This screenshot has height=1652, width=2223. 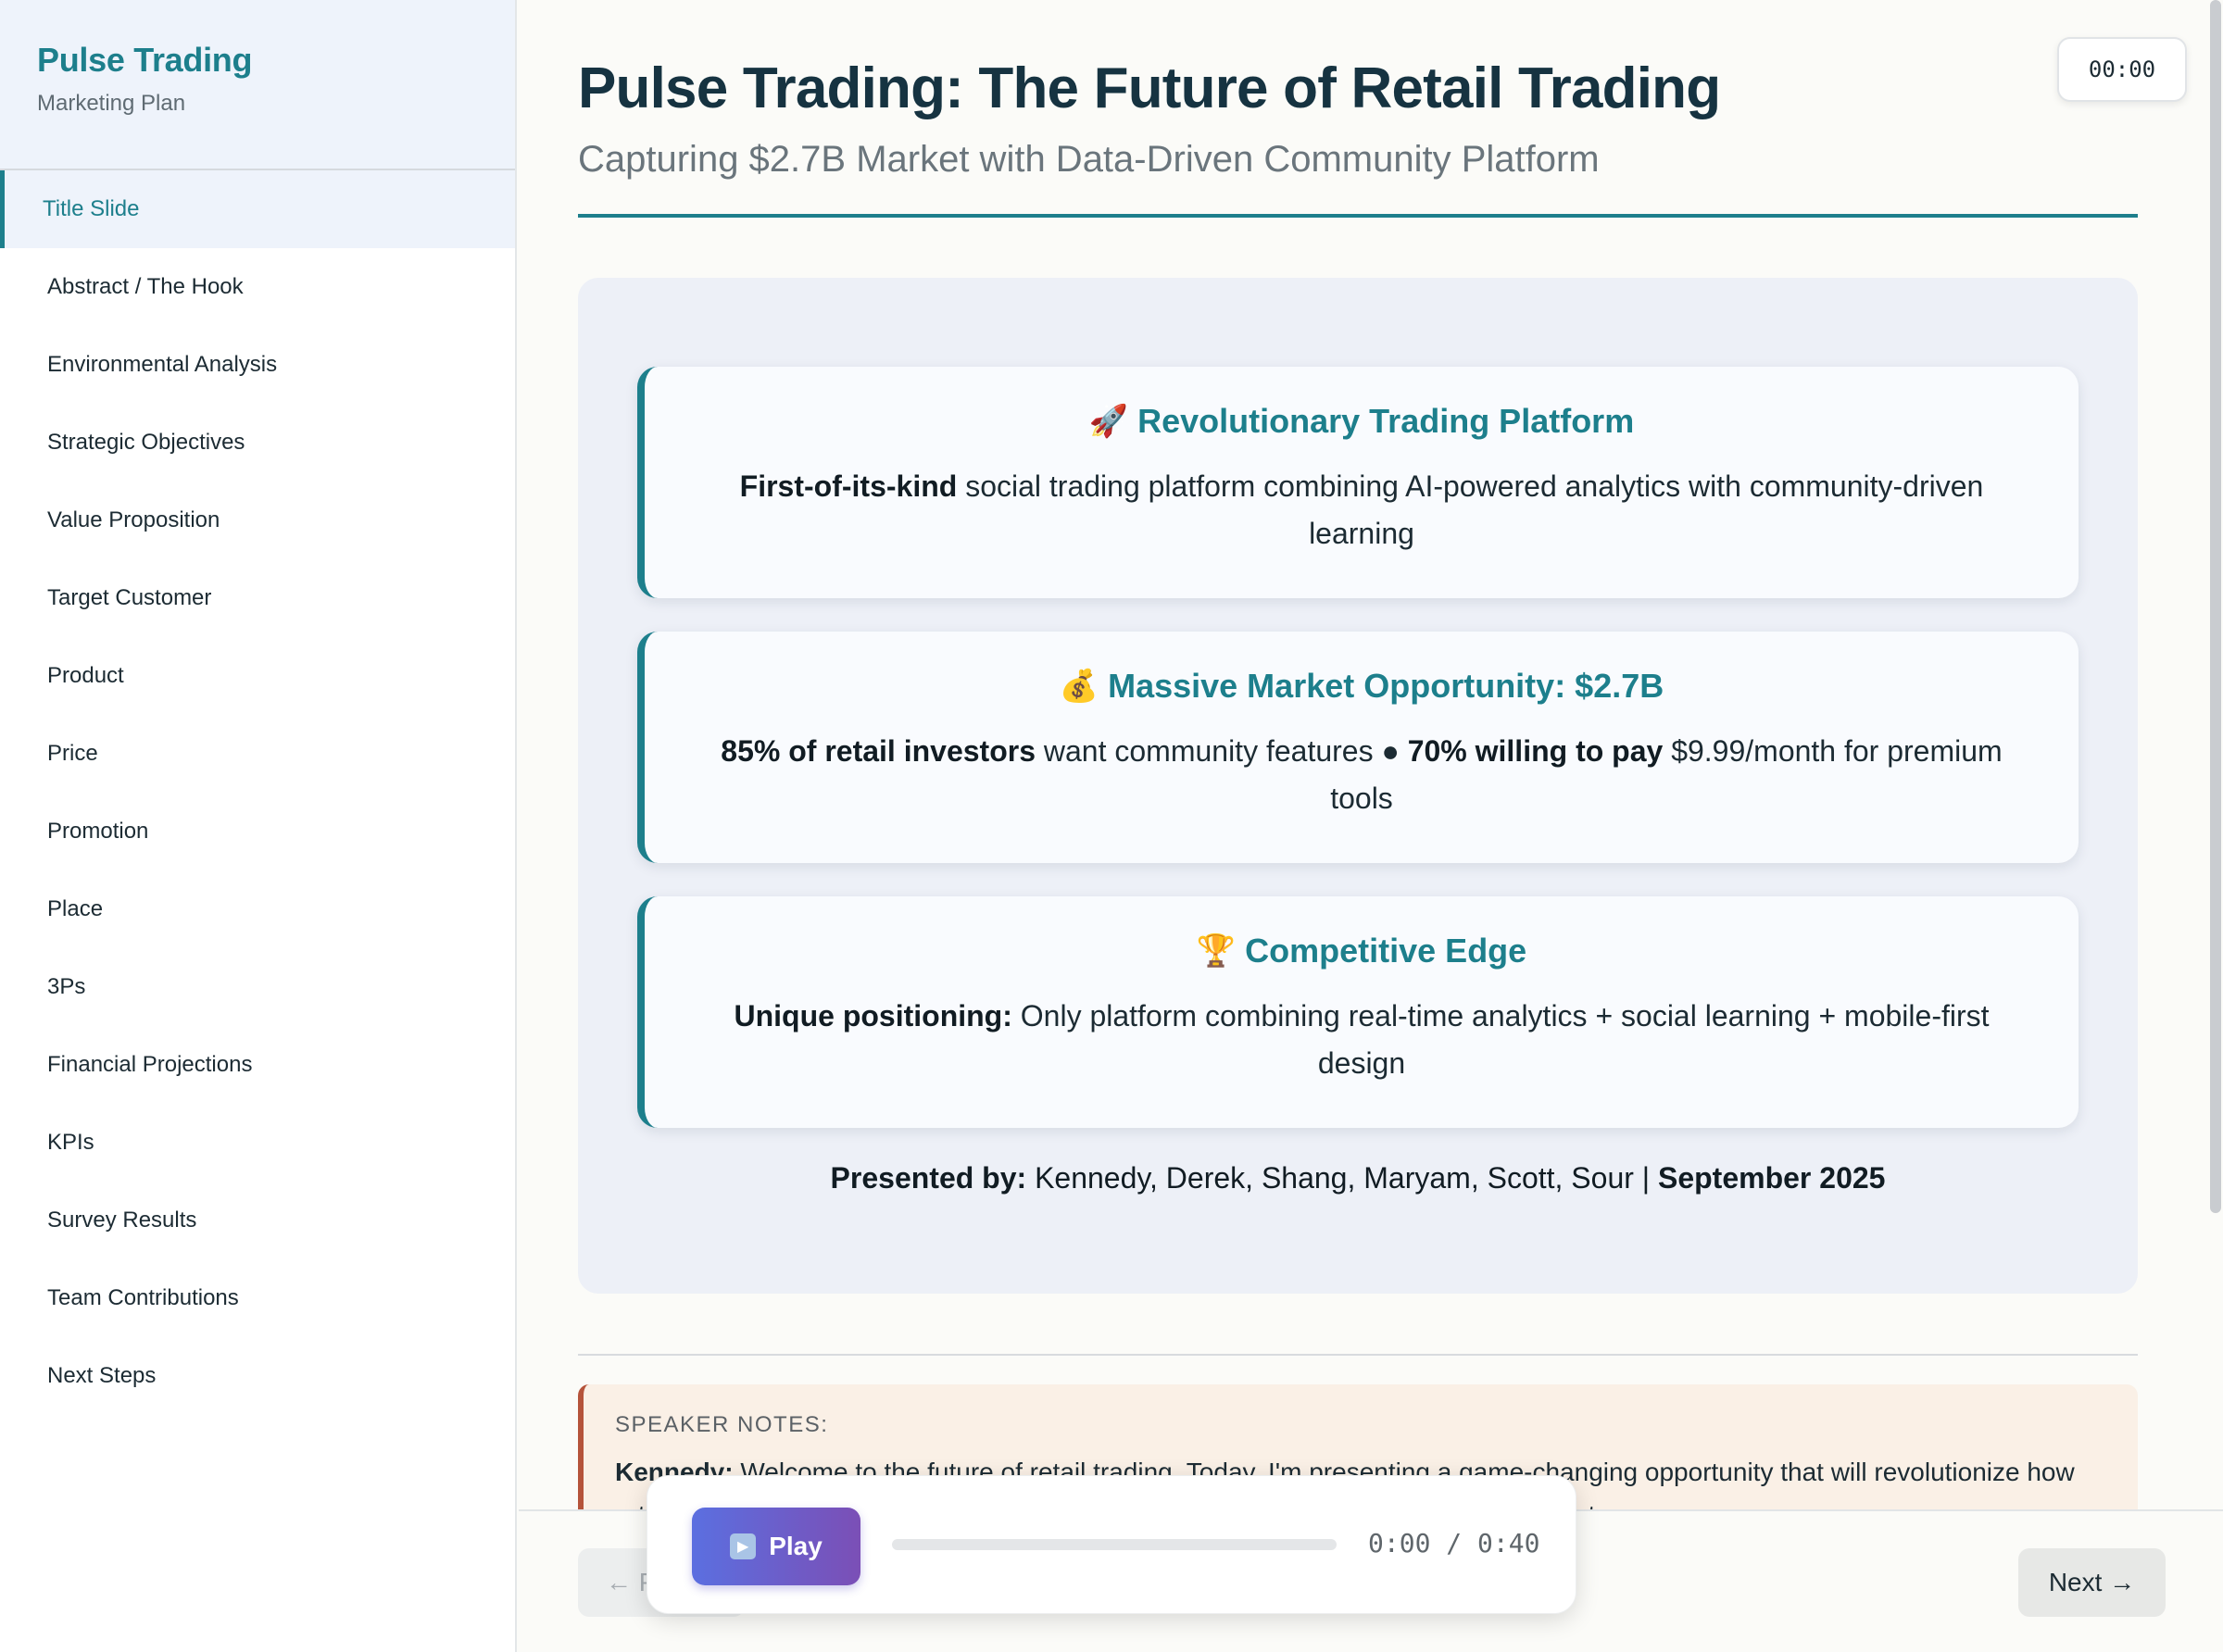 What do you see at coordinates (257, 987) in the screenshot?
I see `sidebar-item-3ps: 3Ps` at bounding box center [257, 987].